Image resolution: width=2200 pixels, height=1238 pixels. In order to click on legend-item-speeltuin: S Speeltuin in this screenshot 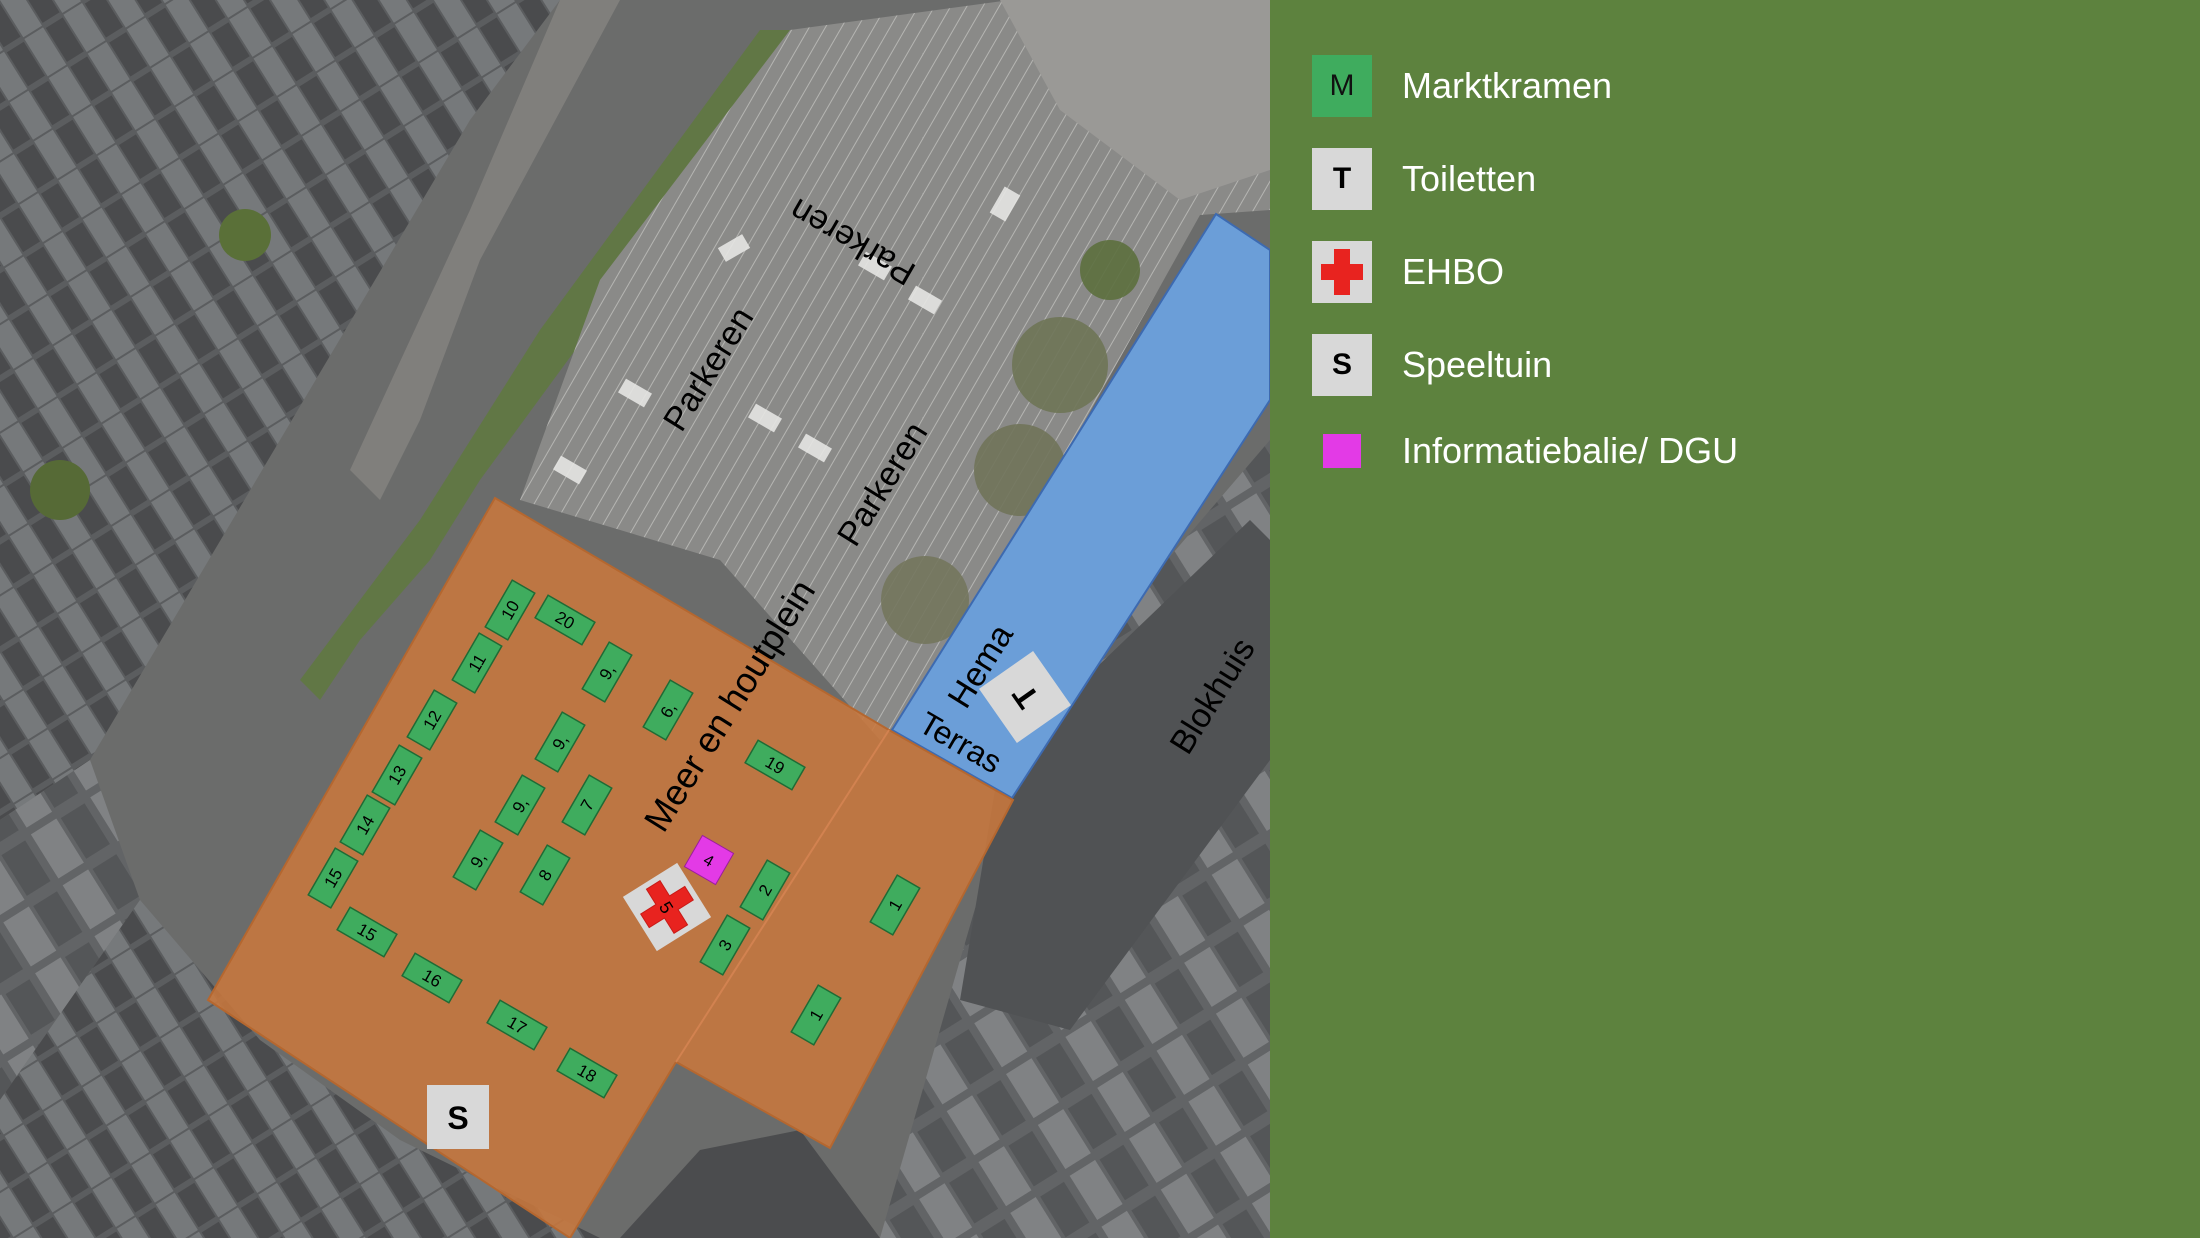, I will do `click(1432, 365)`.